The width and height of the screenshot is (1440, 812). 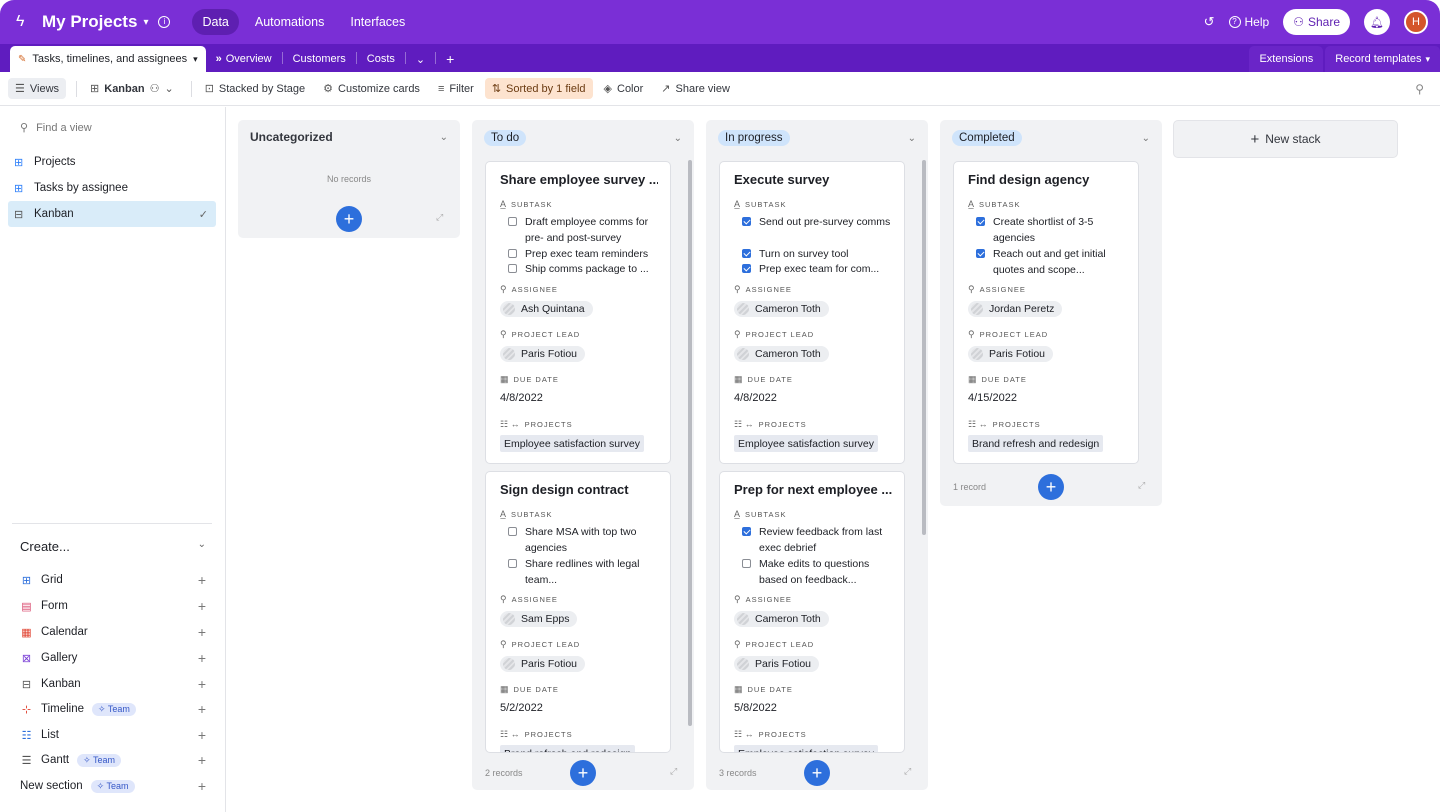 What do you see at coordinates (20, 89) in the screenshot?
I see `menu-icon: ☰` at bounding box center [20, 89].